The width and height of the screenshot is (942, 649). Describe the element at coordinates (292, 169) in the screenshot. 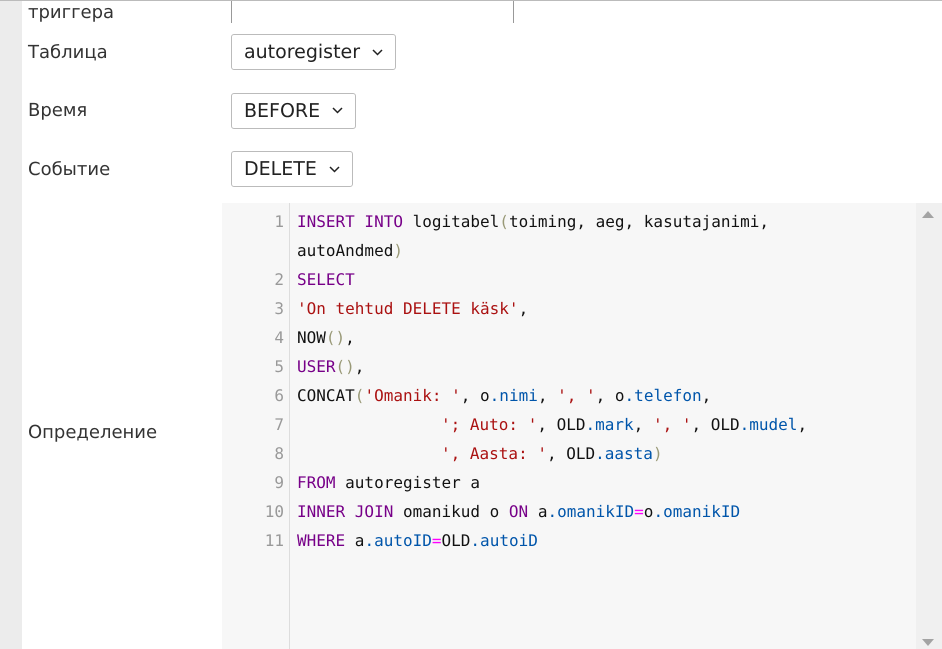

I see `dropdown: DELETE` at that location.